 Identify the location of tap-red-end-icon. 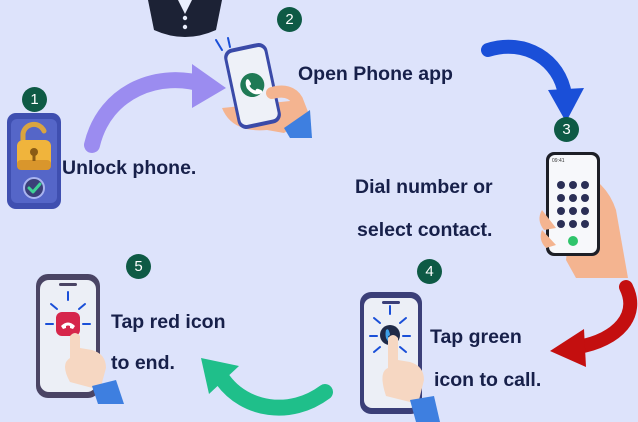
(80, 339).